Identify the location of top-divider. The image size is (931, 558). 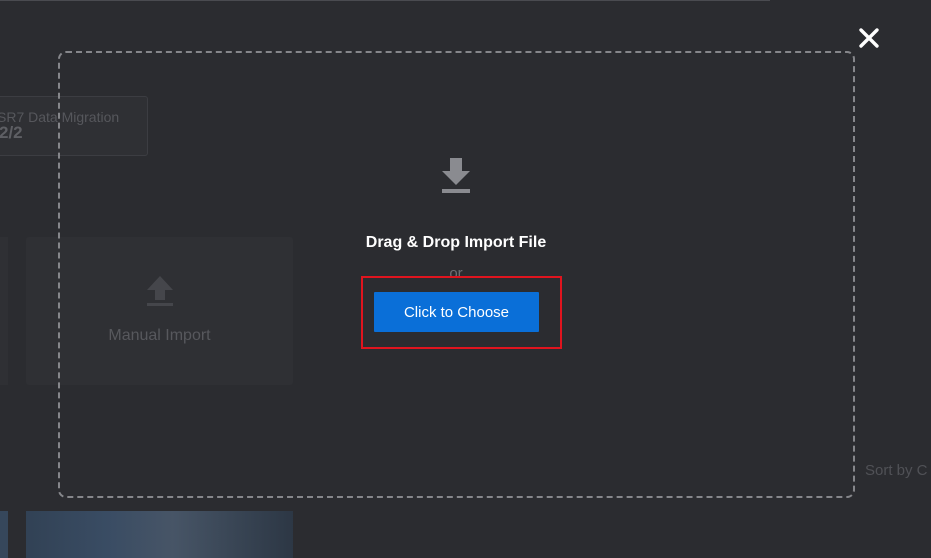
(385, 0).